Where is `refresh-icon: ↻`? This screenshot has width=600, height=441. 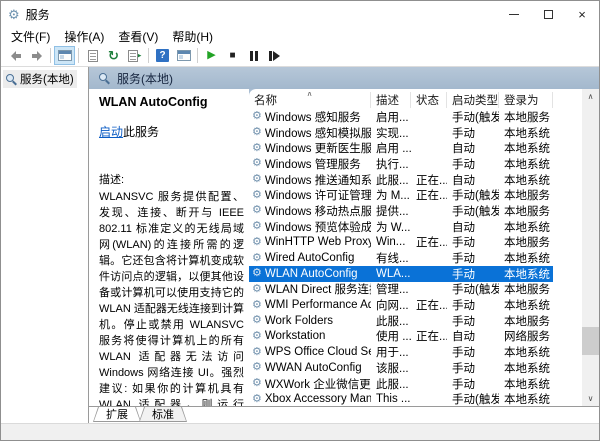
refresh-icon: ↻ is located at coordinates (113, 55).